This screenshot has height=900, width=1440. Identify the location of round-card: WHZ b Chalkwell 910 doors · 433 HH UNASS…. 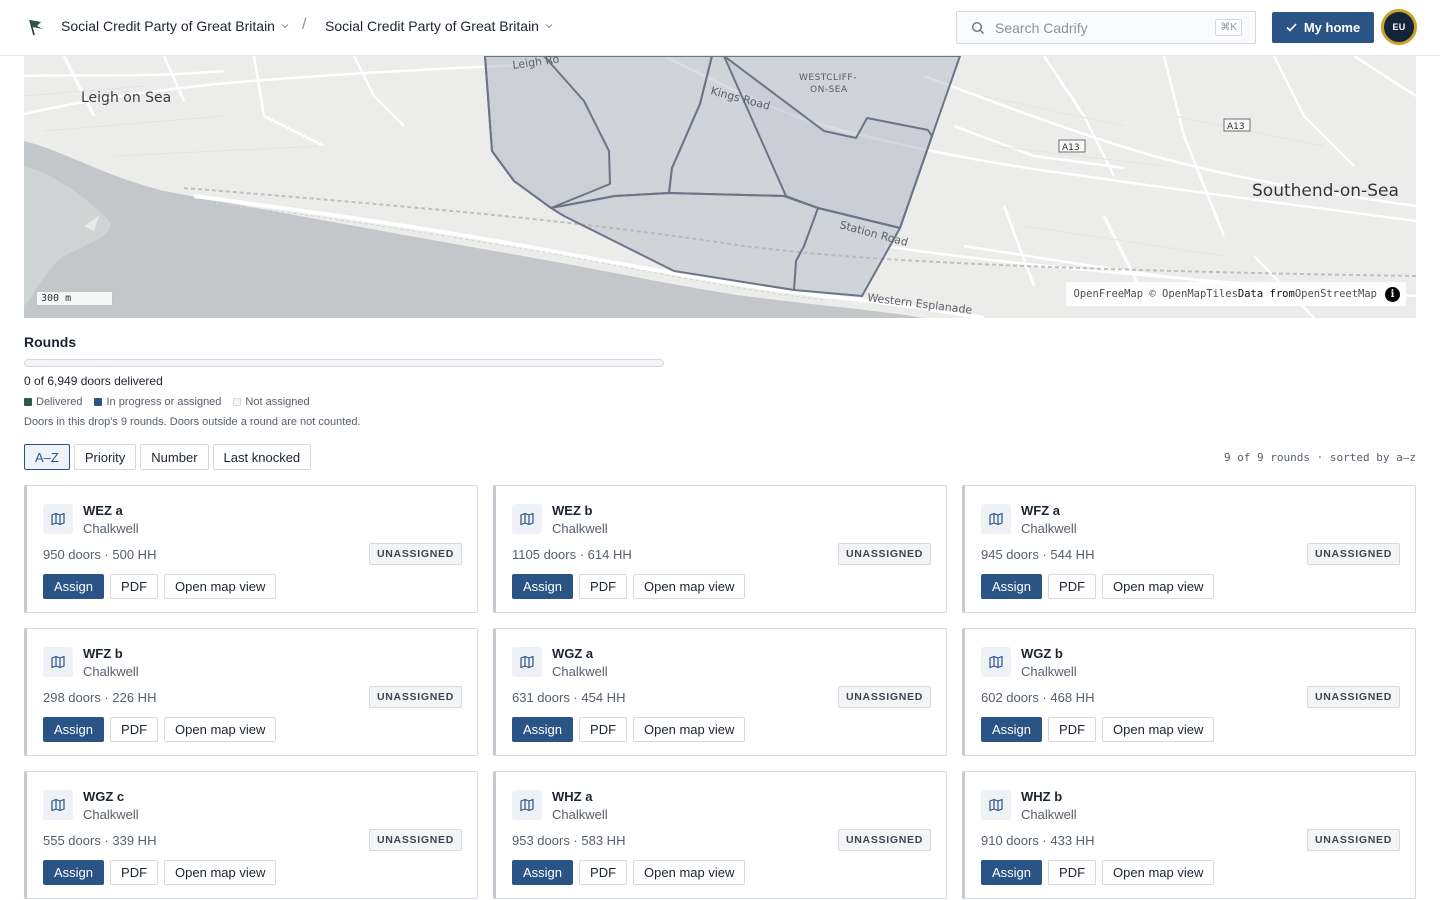
(1189, 835).